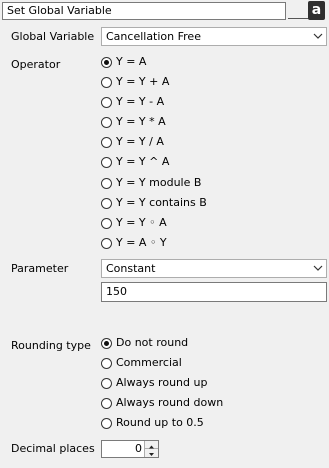 Image resolution: width=329 pixels, height=468 pixels. I want to click on operator-option-label: Y = Y ^ A, so click(143, 161).